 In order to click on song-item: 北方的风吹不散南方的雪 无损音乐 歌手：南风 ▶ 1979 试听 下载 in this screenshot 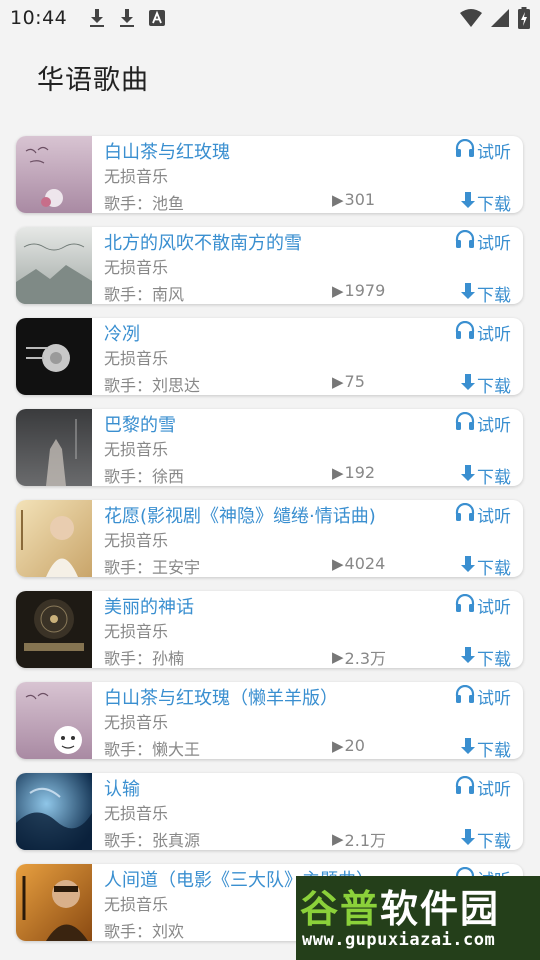, I will do `click(269, 265)`.